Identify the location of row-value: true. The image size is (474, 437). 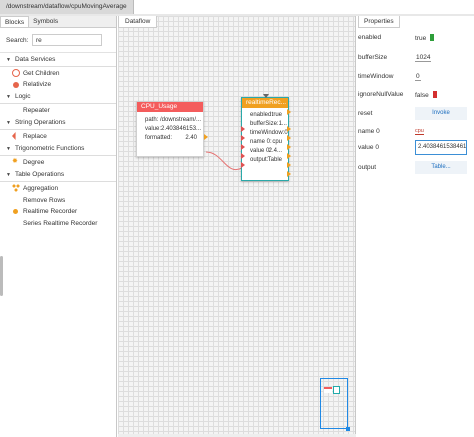
(276, 115).